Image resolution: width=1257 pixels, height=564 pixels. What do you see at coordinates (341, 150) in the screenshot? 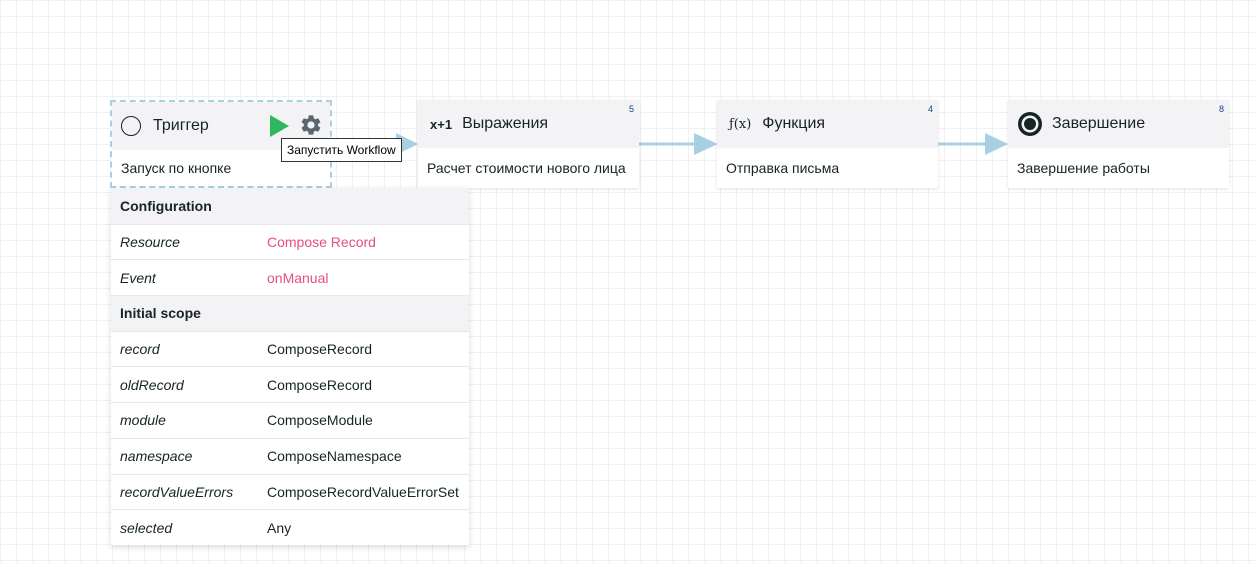
I see `run-workflow-tooltip: Запустить Workflow` at bounding box center [341, 150].